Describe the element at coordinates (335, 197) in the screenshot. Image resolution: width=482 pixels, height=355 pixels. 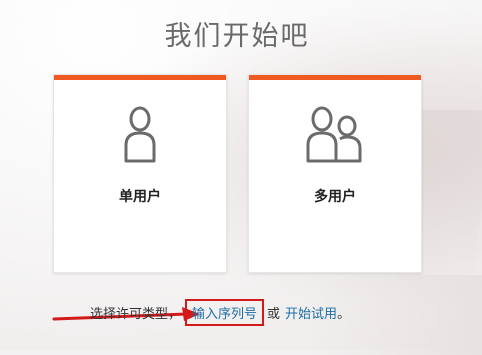
I see `multi-user-label: 多用户` at that location.